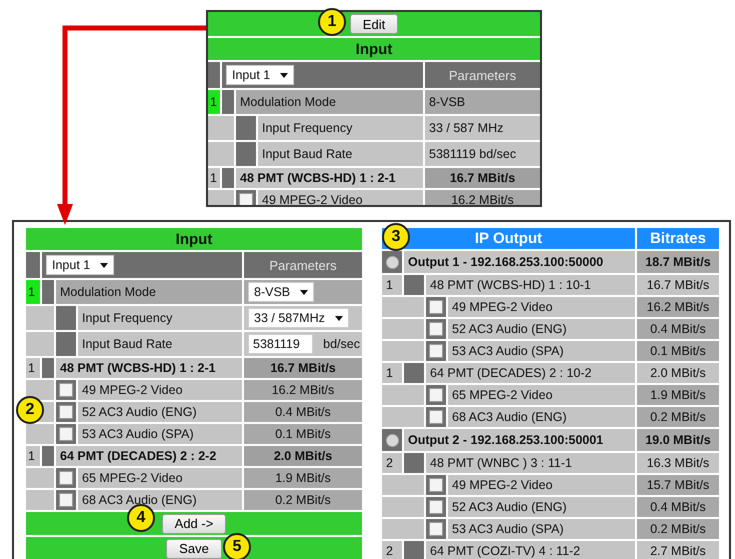 This screenshot has height=559, width=735. What do you see at coordinates (530, 550) in the screenshot?
I see `table-cell: 64 PMT (COZI-TV) 4 : 11-2` at bounding box center [530, 550].